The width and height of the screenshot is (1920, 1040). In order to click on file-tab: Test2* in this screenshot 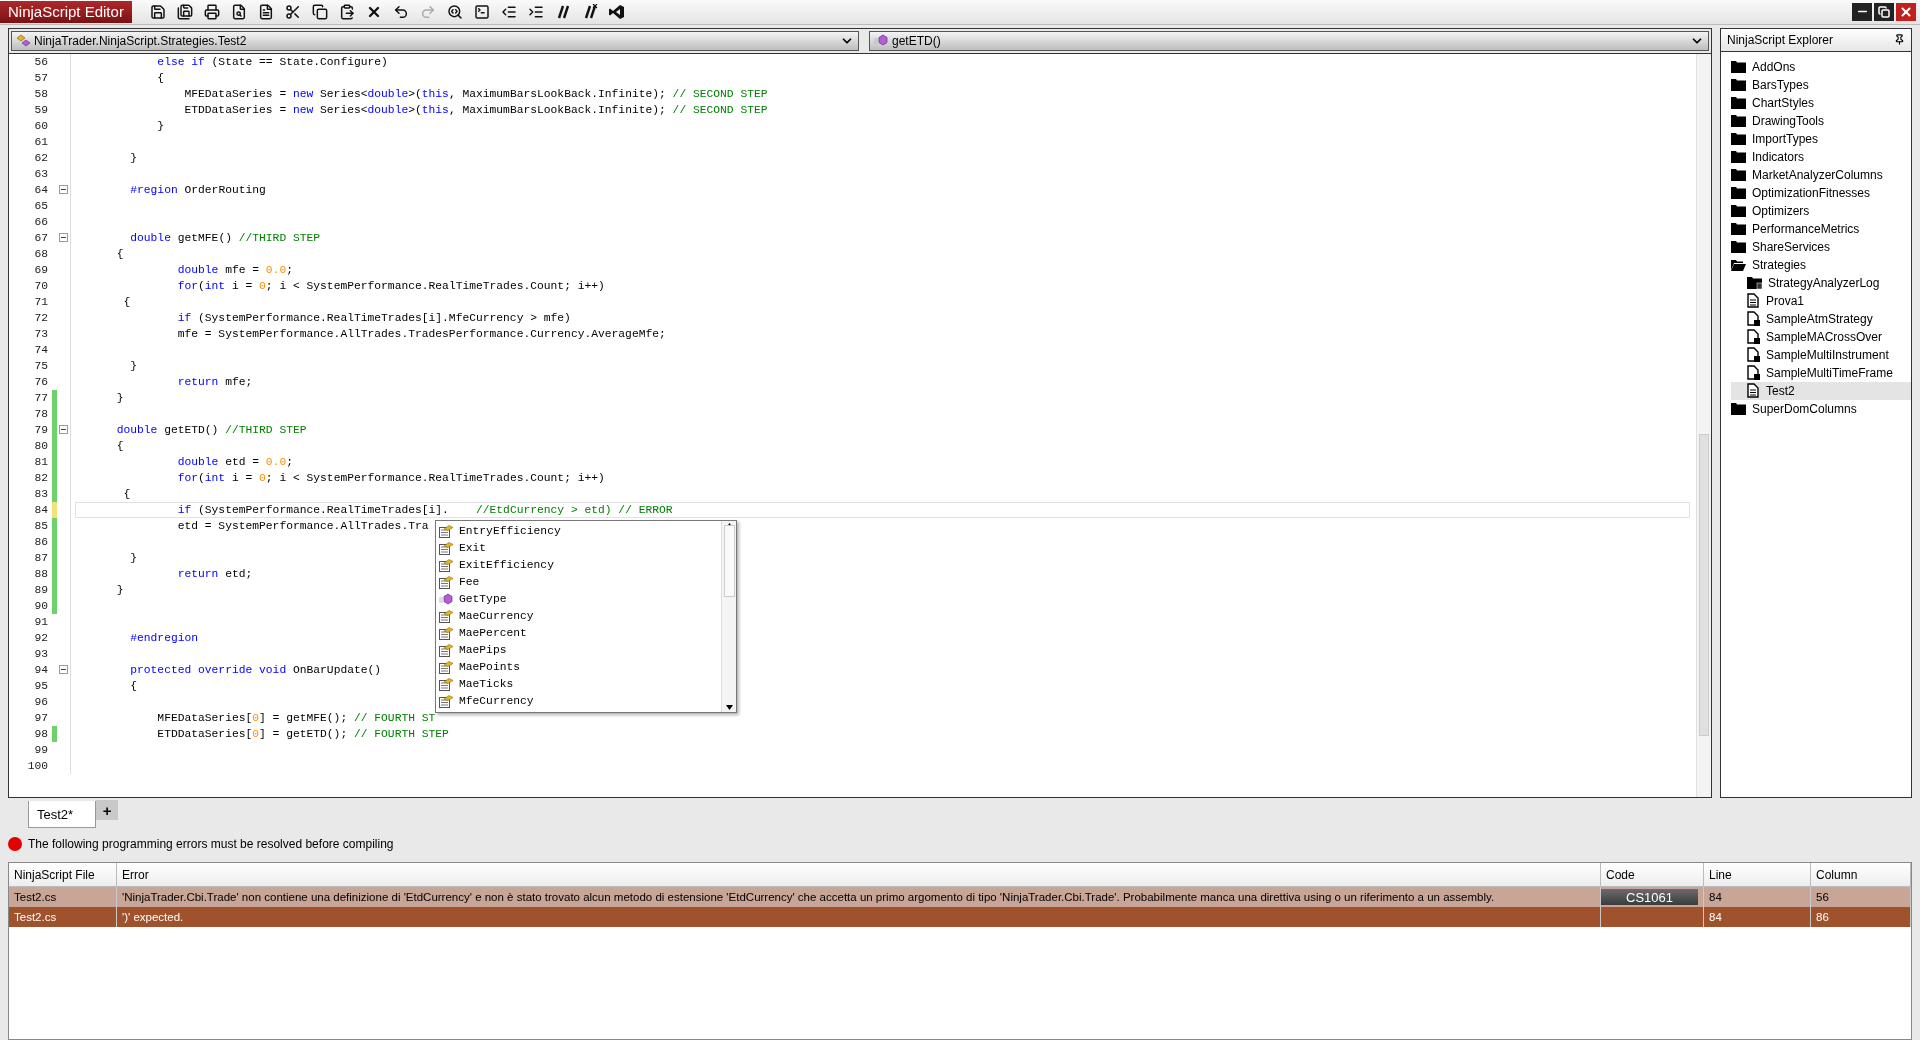, I will do `click(62, 814)`.